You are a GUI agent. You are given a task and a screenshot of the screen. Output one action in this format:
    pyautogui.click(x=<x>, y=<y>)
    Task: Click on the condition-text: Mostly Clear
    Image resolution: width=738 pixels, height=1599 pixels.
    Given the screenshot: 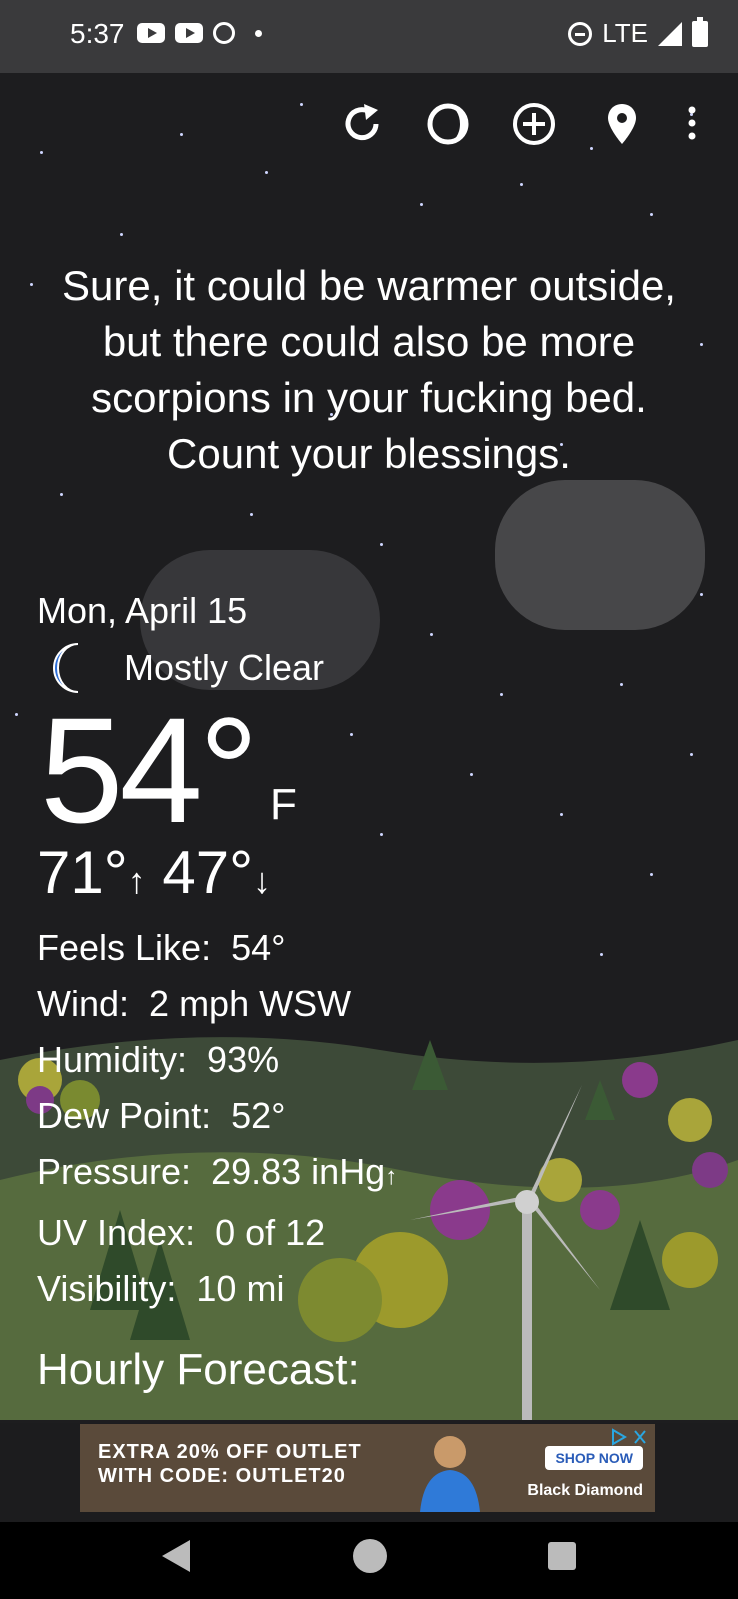 What is the action you would take?
    pyautogui.click(x=224, y=667)
    